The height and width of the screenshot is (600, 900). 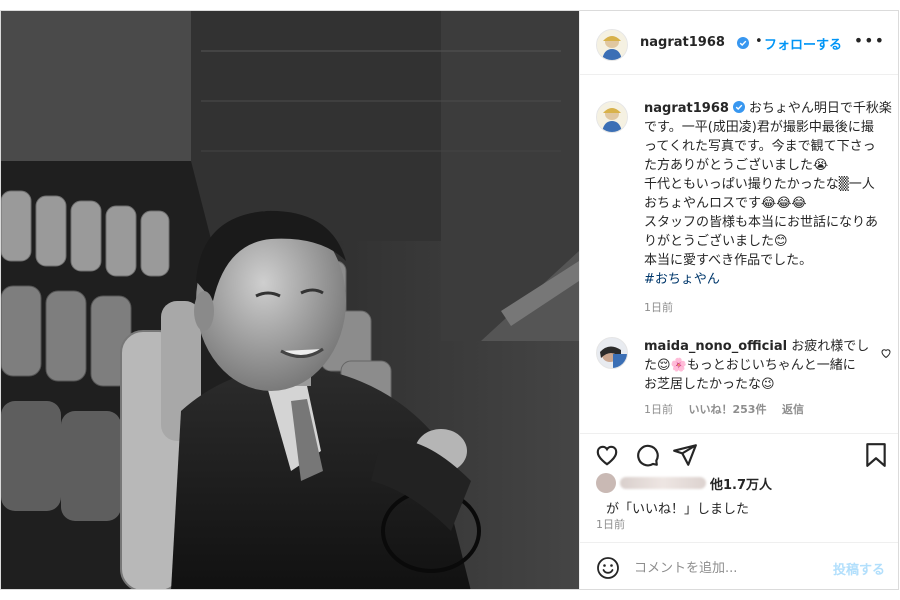 What do you see at coordinates (729, 568) in the screenshot?
I see `comment-input` at bounding box center [729, 568].